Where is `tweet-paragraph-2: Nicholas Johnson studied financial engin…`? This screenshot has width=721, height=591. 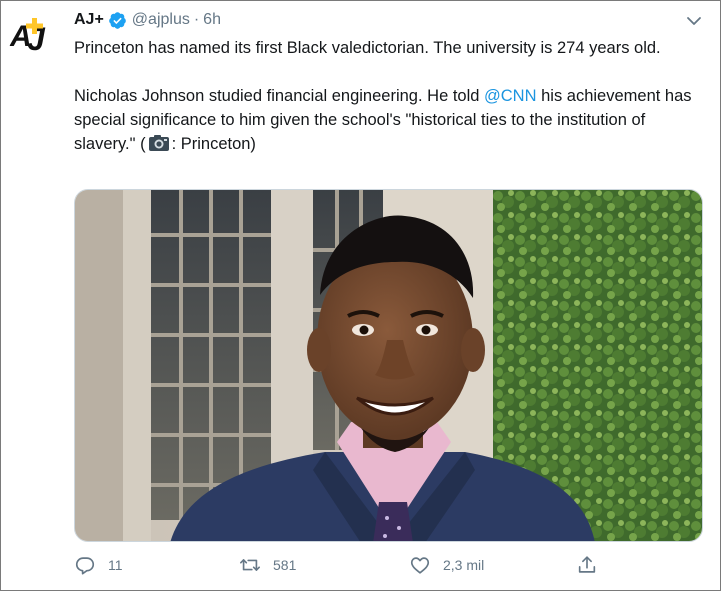
tweet-paragraph-2: Nicholas Johnson studied financial engin… is located at coordinates (392, 120).